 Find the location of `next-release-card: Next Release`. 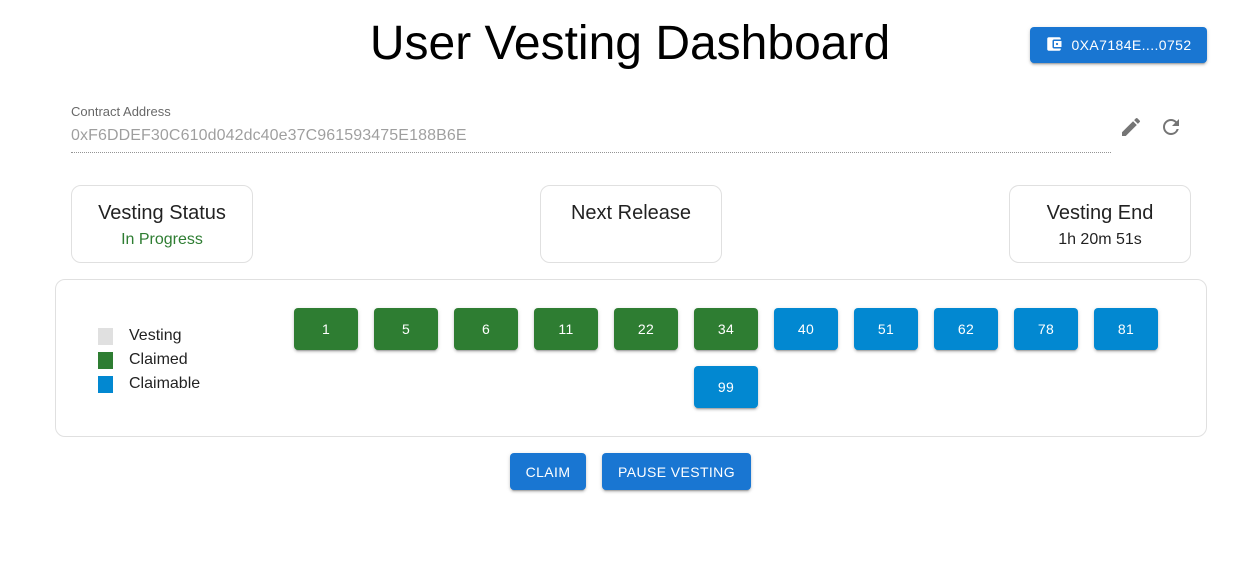

next-release-card: Next Release is located at coordinates (631, 224).